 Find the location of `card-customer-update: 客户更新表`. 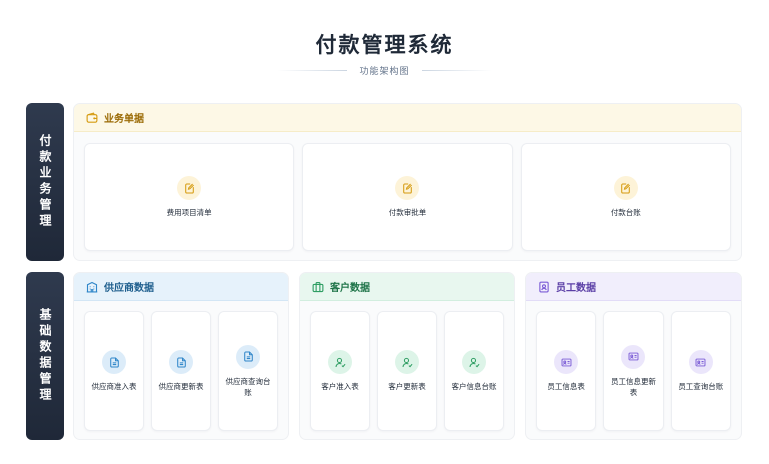

card-customer-update: 客户更新表 is located at coordinates (407, 371).